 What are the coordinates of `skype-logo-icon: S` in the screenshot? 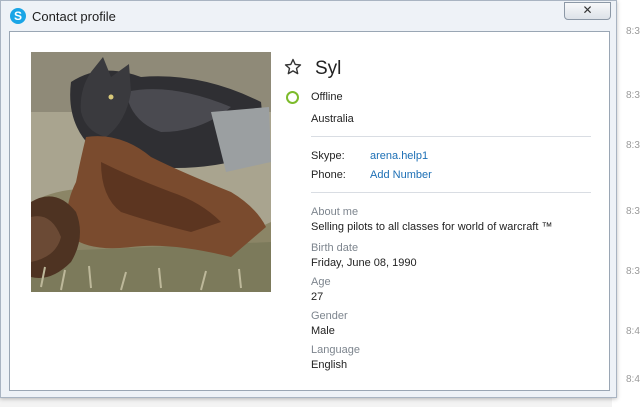 It's located at (18, 16).